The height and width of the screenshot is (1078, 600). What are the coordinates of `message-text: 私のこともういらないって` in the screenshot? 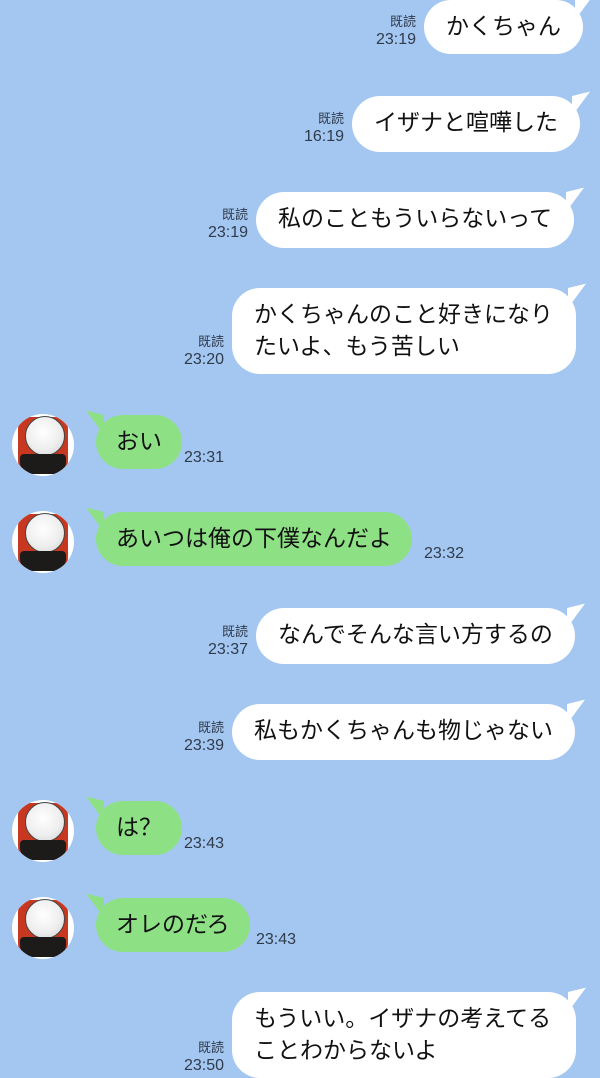 It's located at (415, 219).